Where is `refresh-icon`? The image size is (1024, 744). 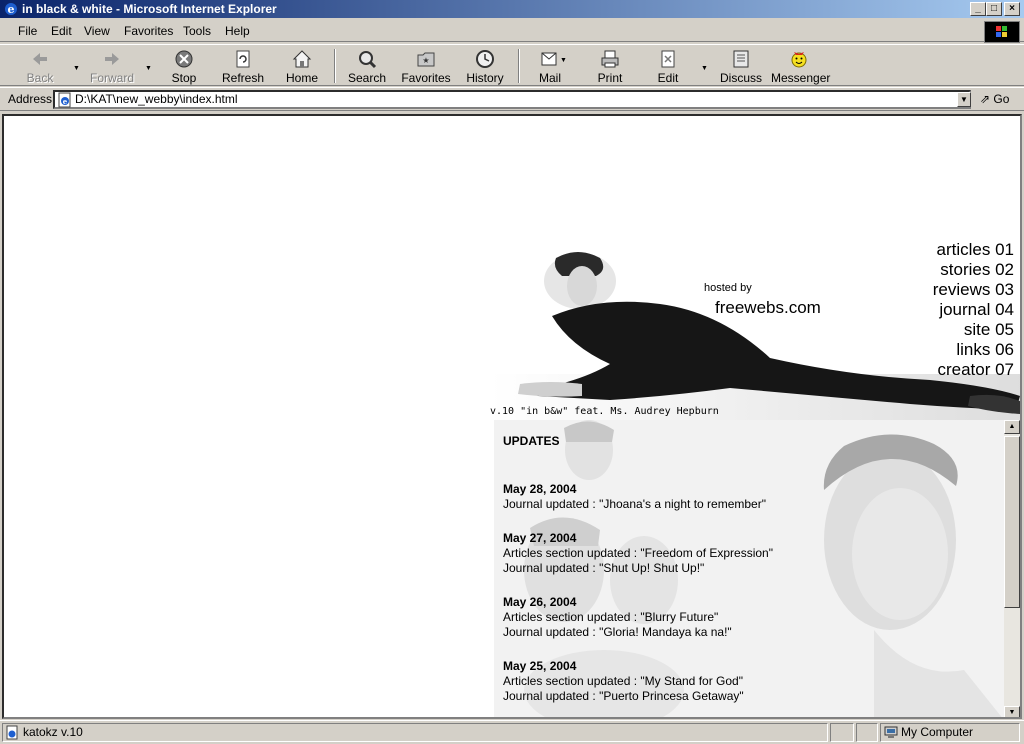
refresh-icon is located at coordinates (243, 59).